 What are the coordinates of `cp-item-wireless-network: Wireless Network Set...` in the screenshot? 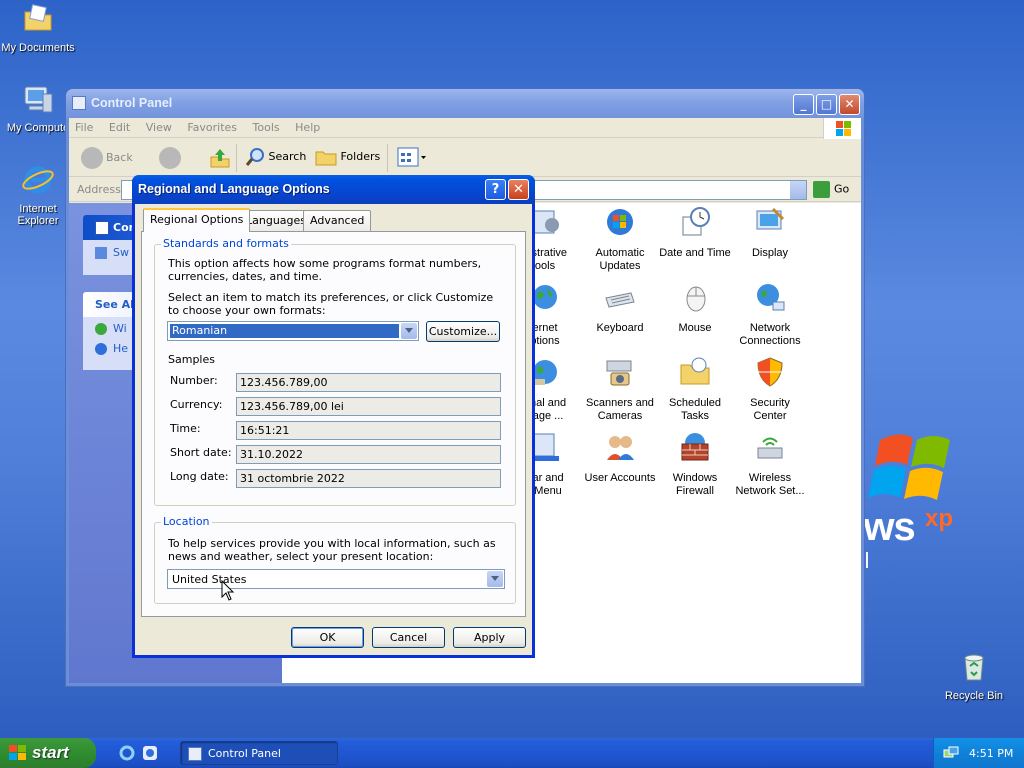 It's located at (770, 464).